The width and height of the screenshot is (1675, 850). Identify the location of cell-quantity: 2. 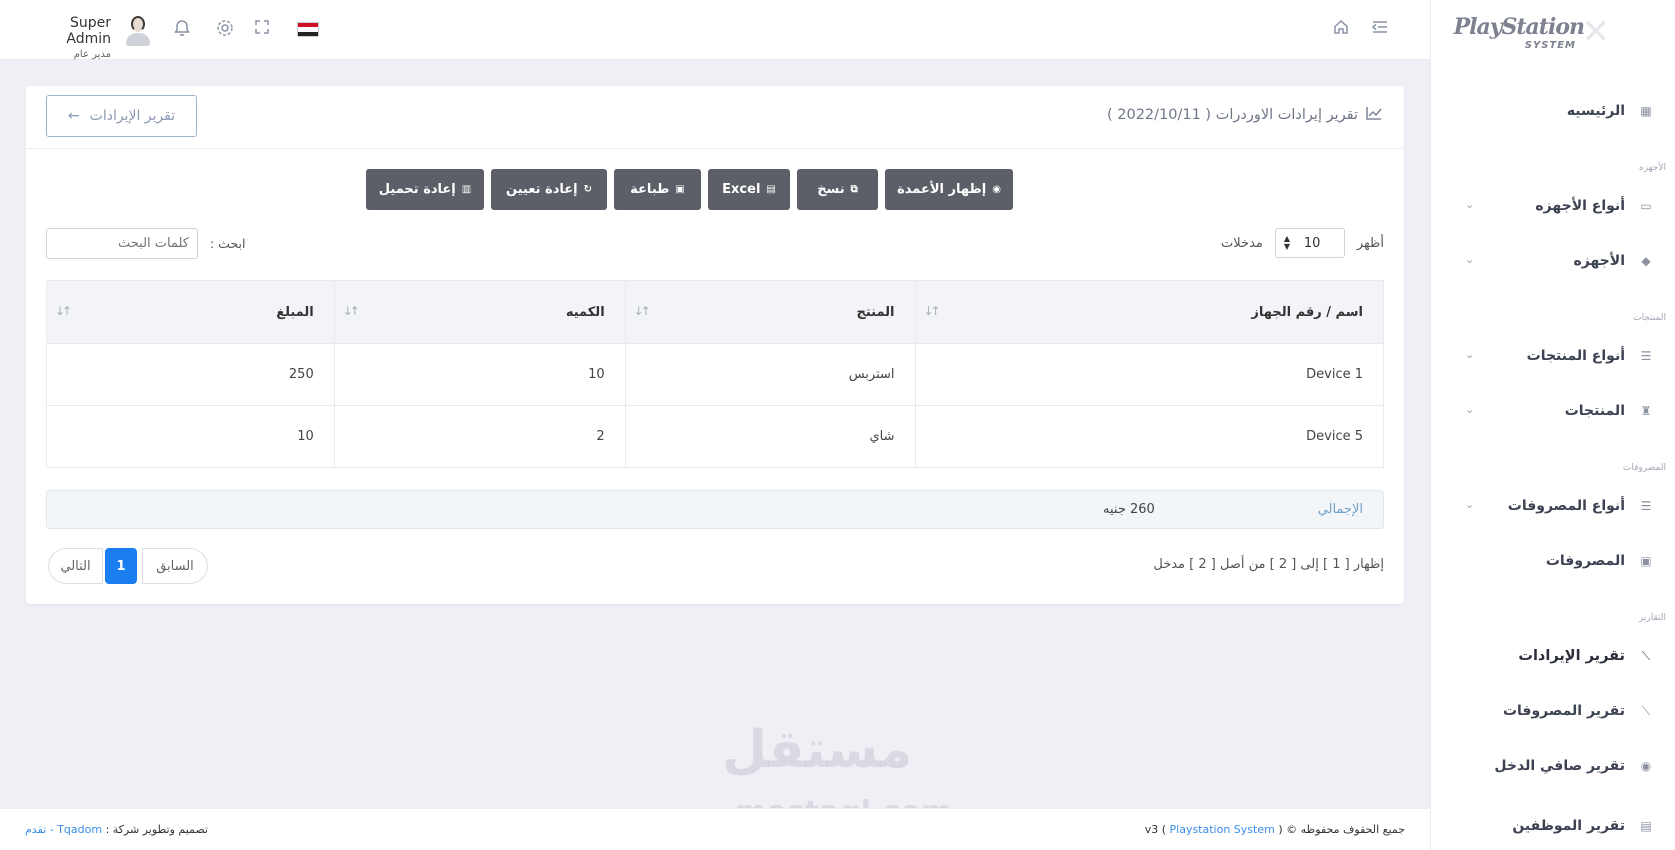
(479, 436).